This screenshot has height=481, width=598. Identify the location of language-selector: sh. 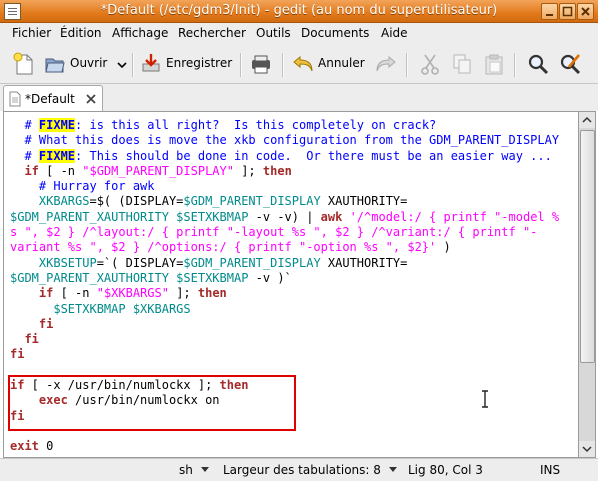
(194, 470).